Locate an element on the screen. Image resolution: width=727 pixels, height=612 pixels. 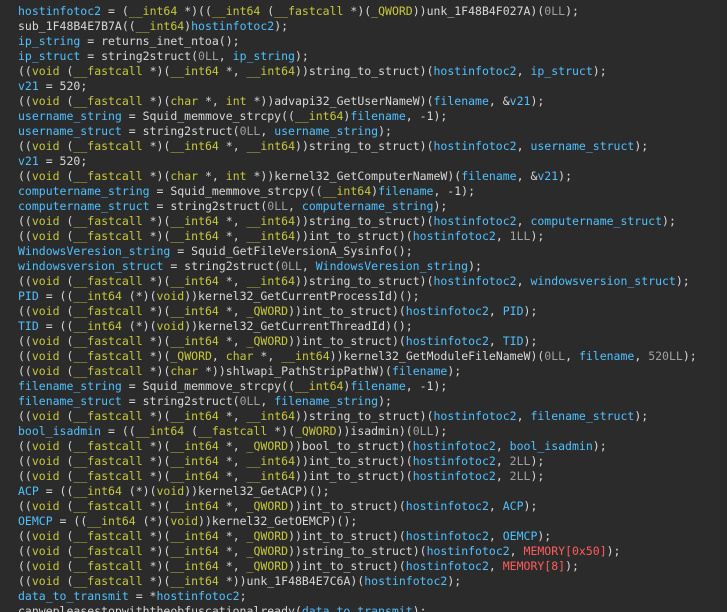
code-line: sub_1F48B4E7B7A((__int64)hostinfotoc2); is located at coordinates (372, 26).